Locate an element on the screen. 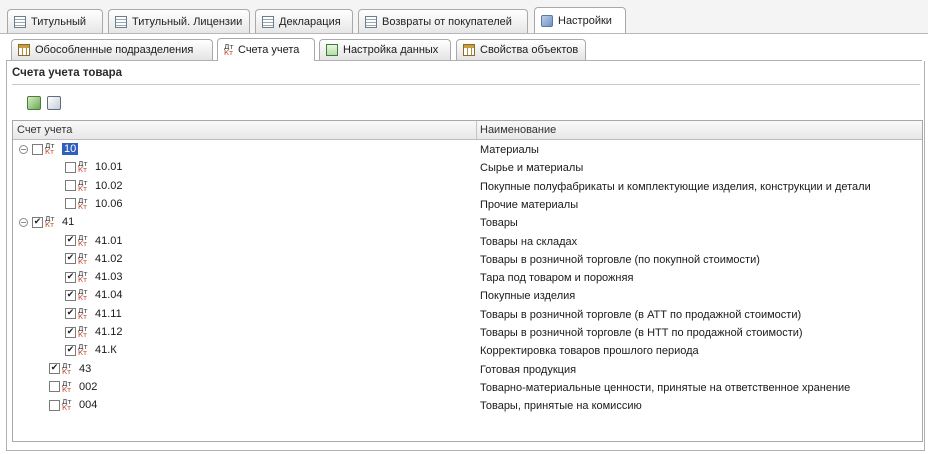 The height and width of the screenshot is (454, 928). section-title: Счета учета товара is located at coordinates (67, 73).